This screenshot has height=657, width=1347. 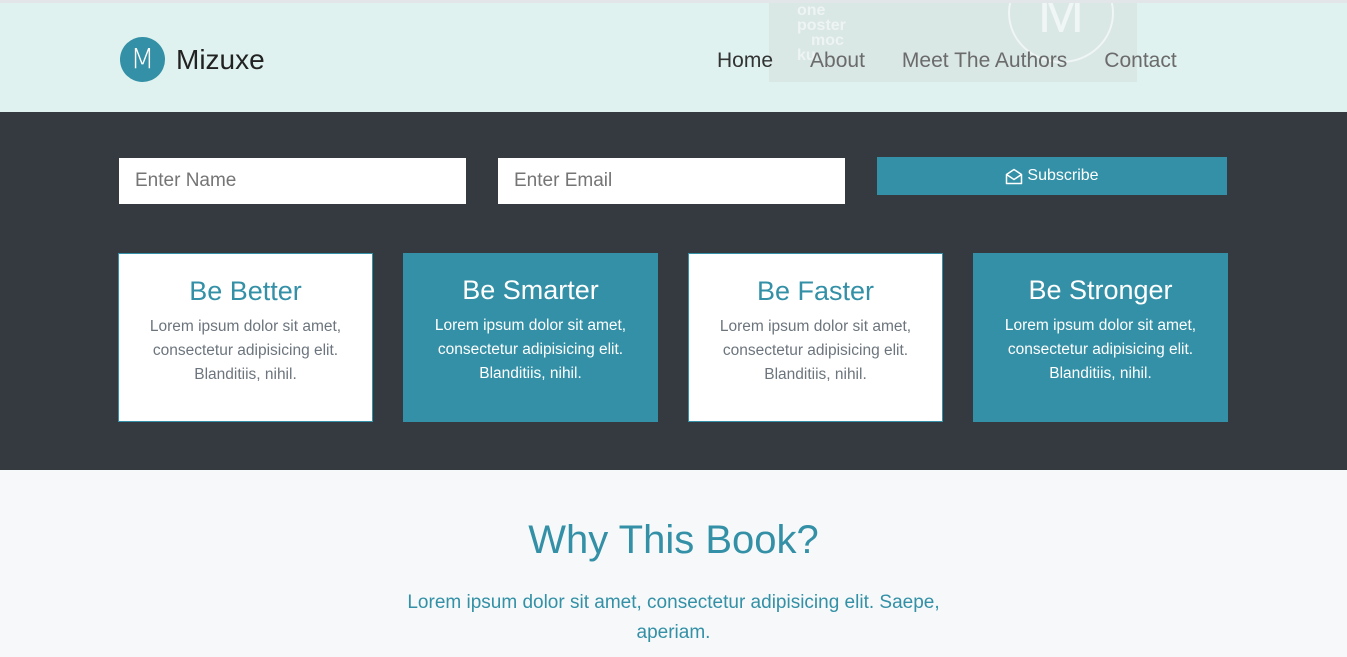 What do you see at coordinates (1100, 290) in the screenshot?
I see `card-title: Be Stronger` at bounding box center [1100, 290].